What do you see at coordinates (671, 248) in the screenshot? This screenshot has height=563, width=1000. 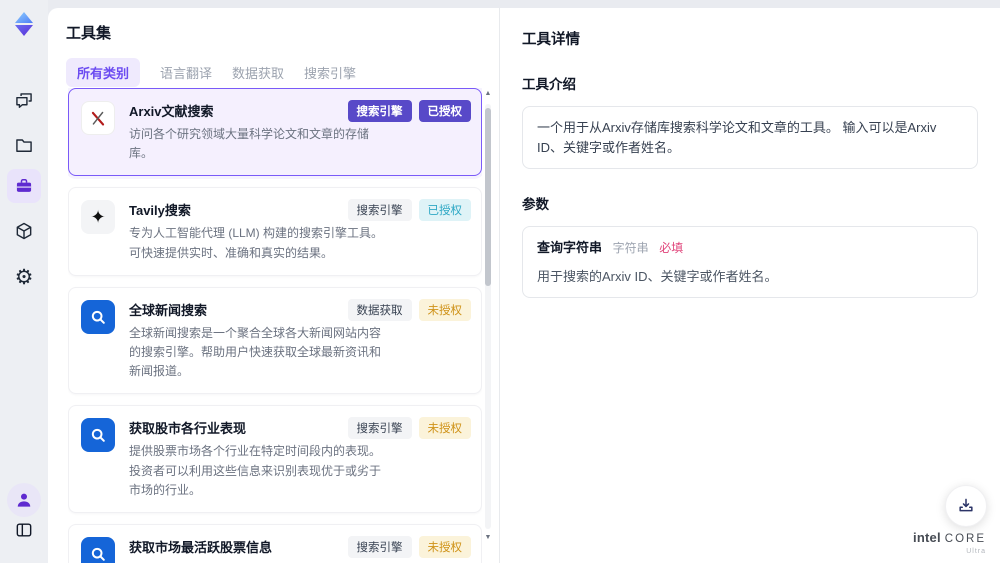 I see `param-required-badge: 必填` at bounding box center [671, 248].